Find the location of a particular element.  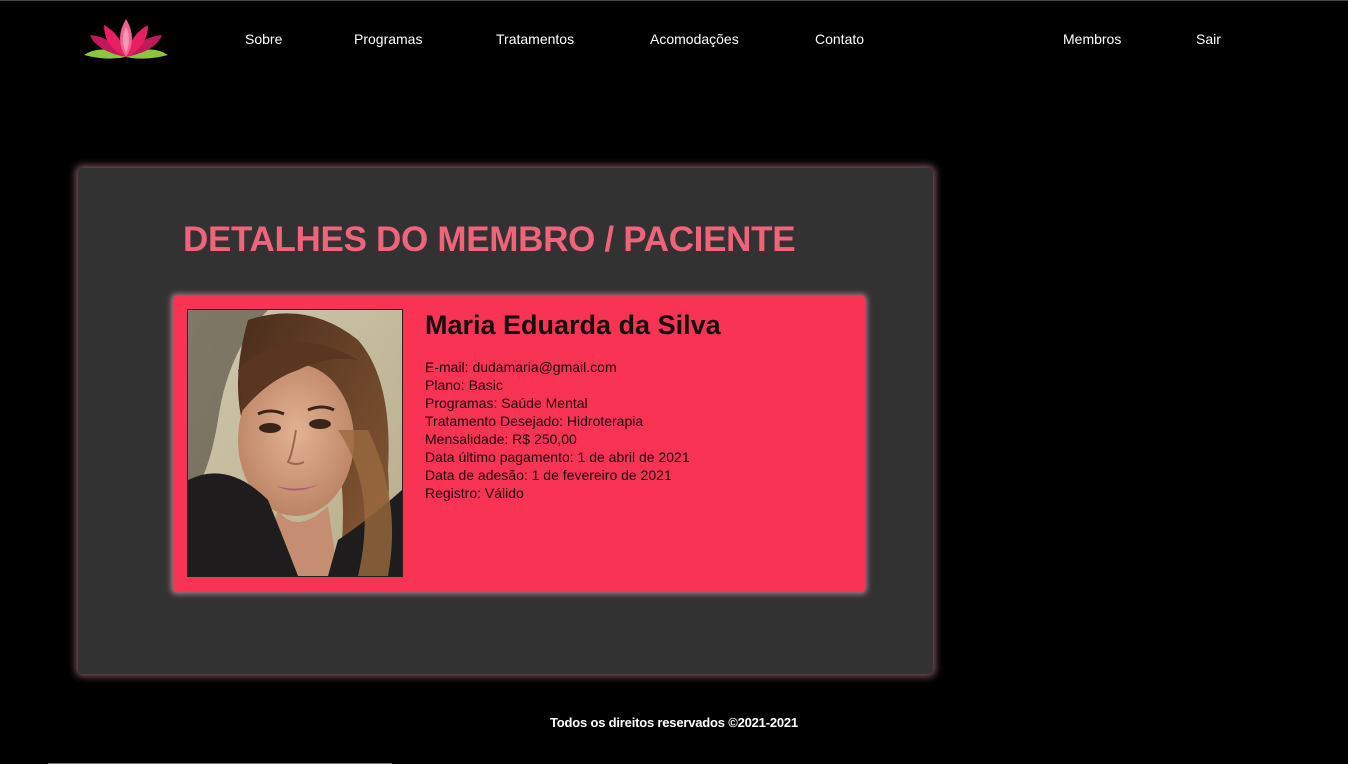

lotus-logo-icon is located at coordinates (126, 39).